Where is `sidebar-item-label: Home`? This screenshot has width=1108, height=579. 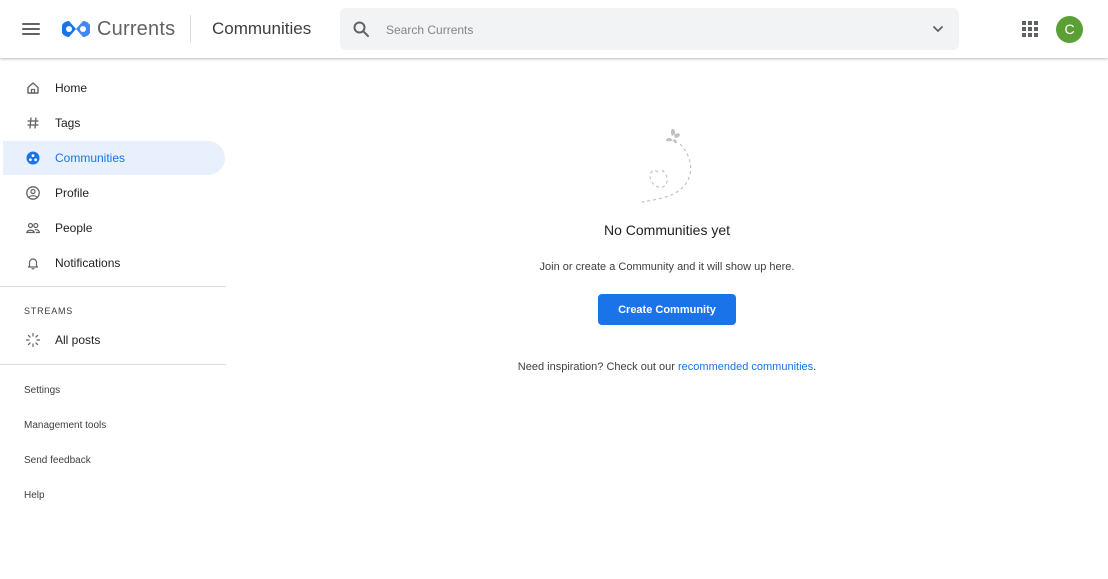
sidebar-item-label: Home is located at coordinates (71, 88).